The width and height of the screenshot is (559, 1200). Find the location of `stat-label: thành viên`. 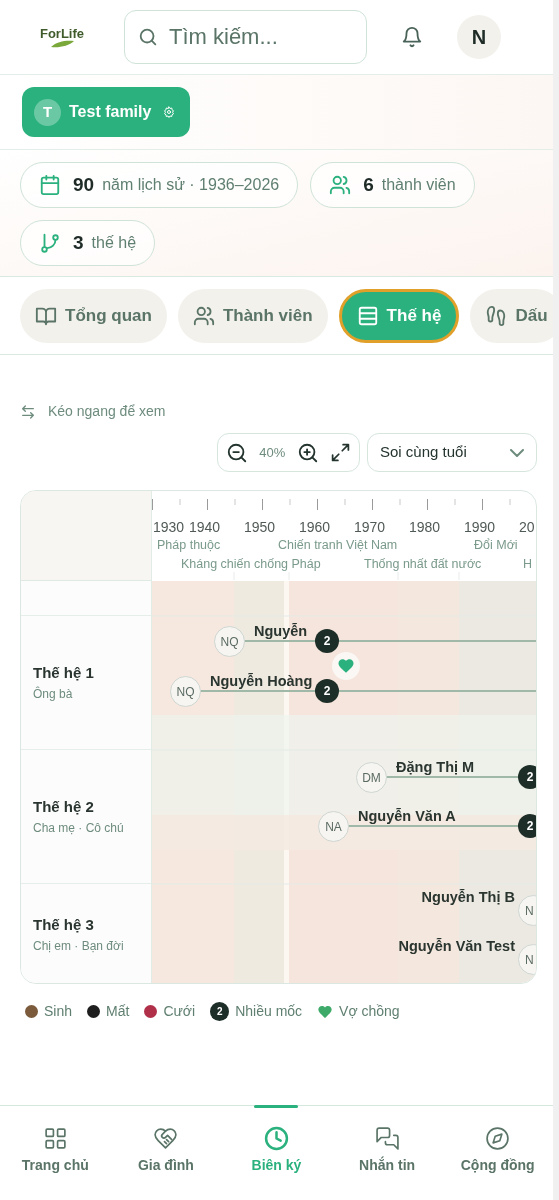

stat-label: thành viên is located at coordinates (418, 185).